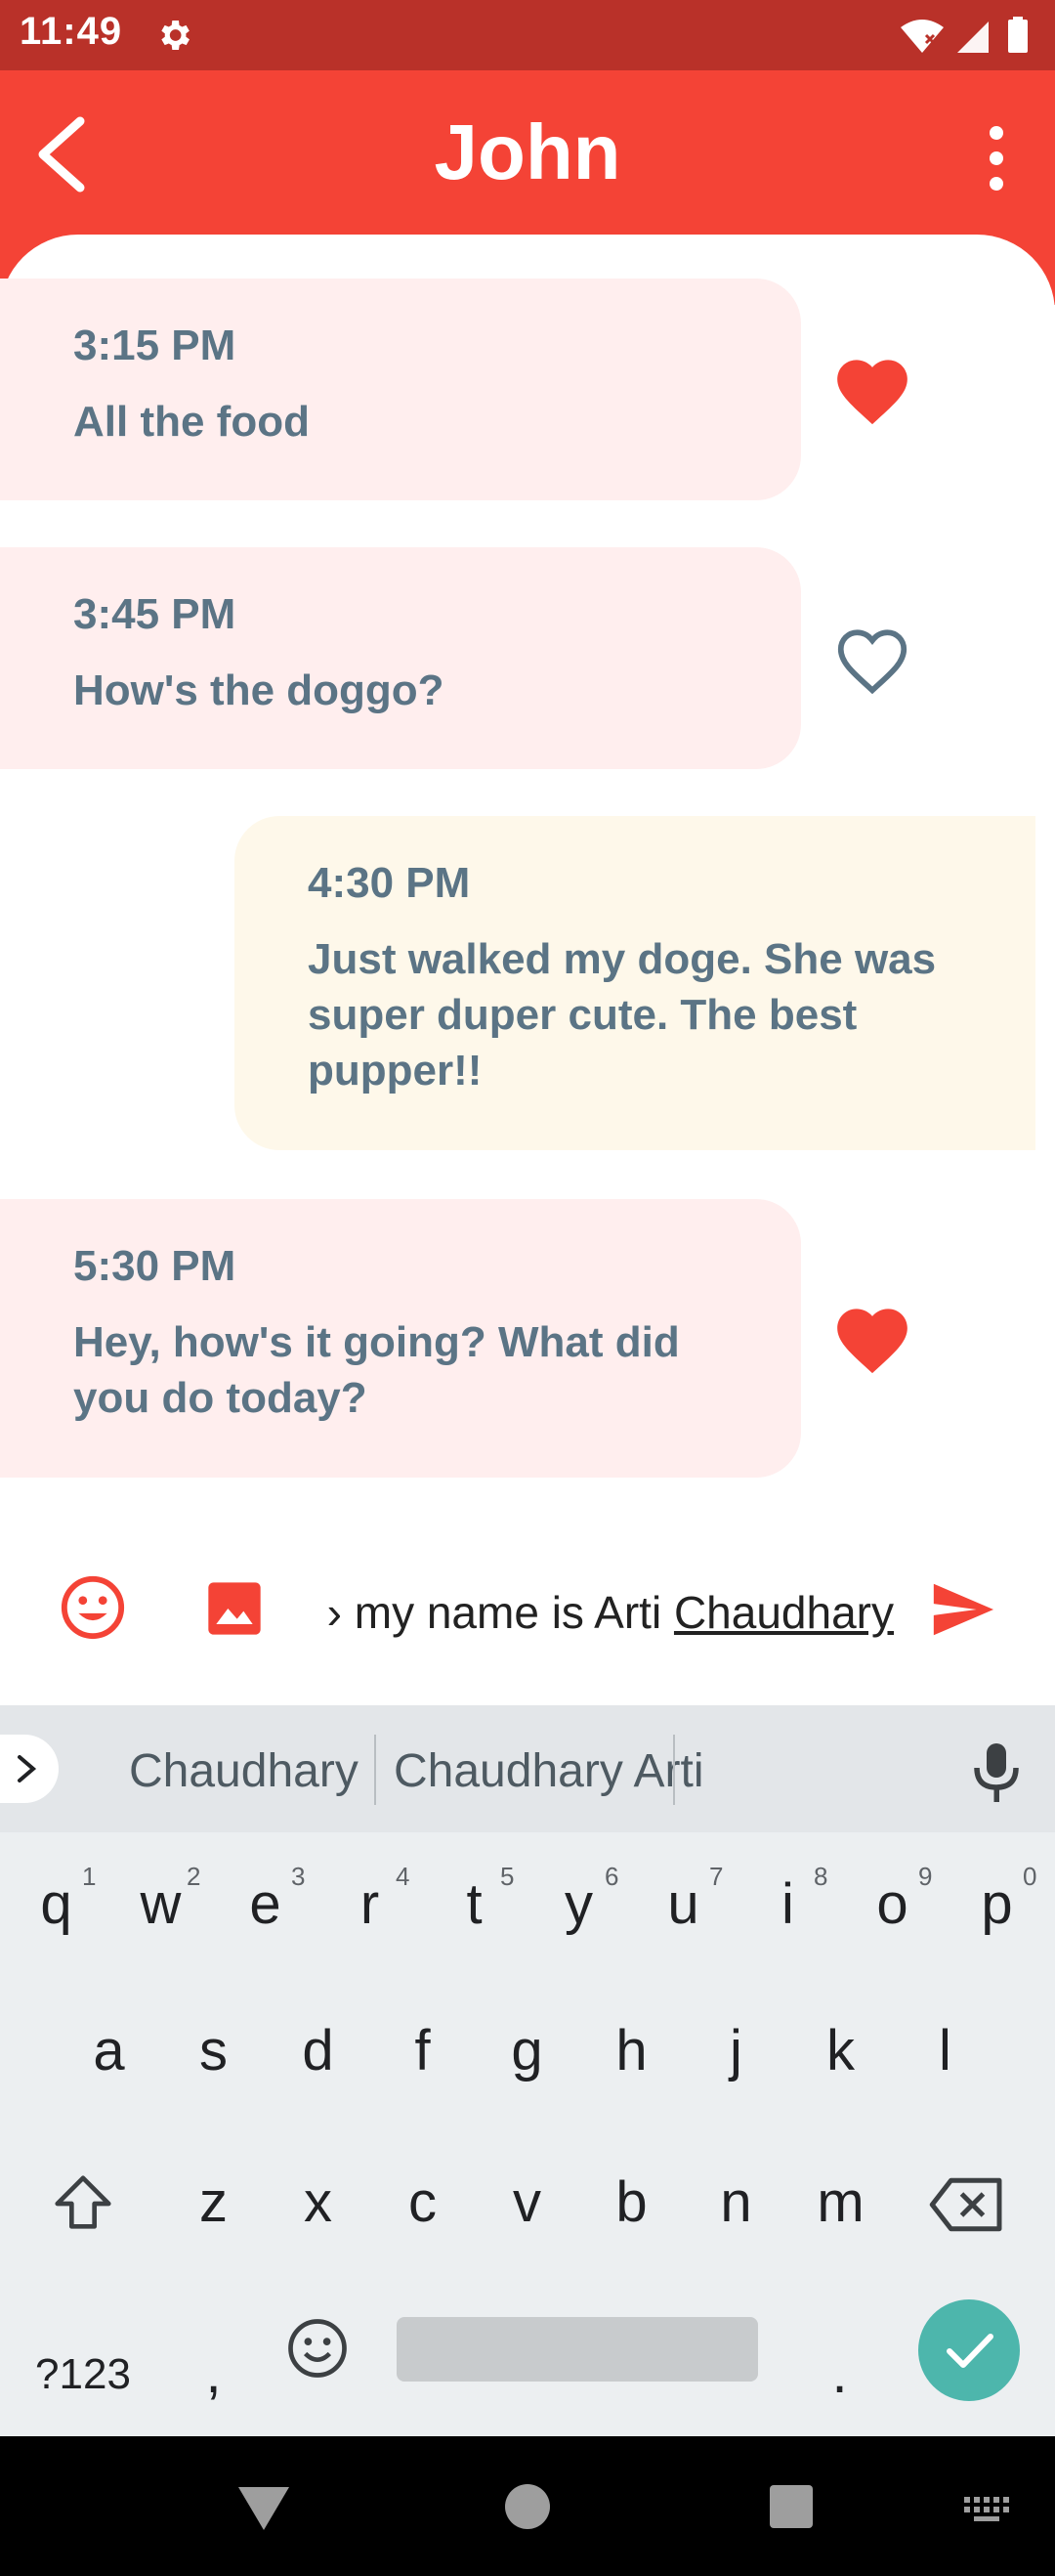 The image size is (1055, 2576). I want to click on incoming-message: 3:45 PM How's the doggo?, so click(400, 658).